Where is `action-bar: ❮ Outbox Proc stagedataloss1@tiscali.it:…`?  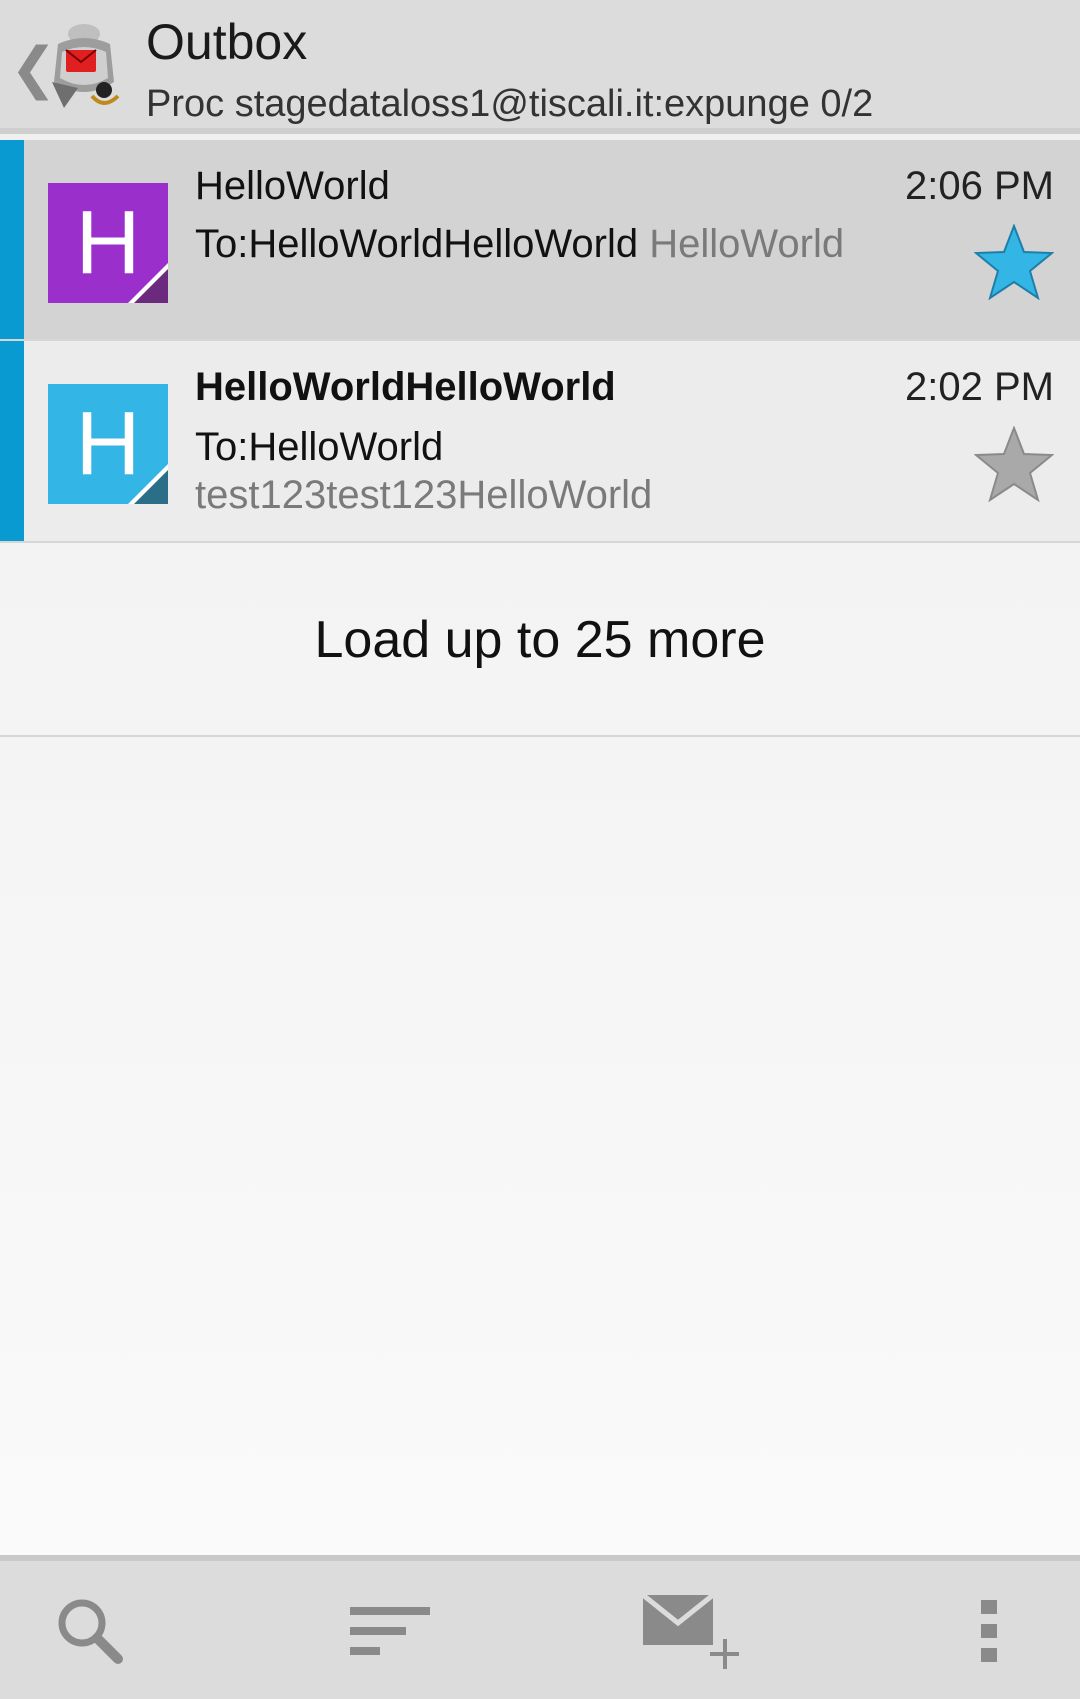
action-bar: ❮ Outbox Proc stagedataloss1@tiscali.it:… is located at coordinates (540, 67).